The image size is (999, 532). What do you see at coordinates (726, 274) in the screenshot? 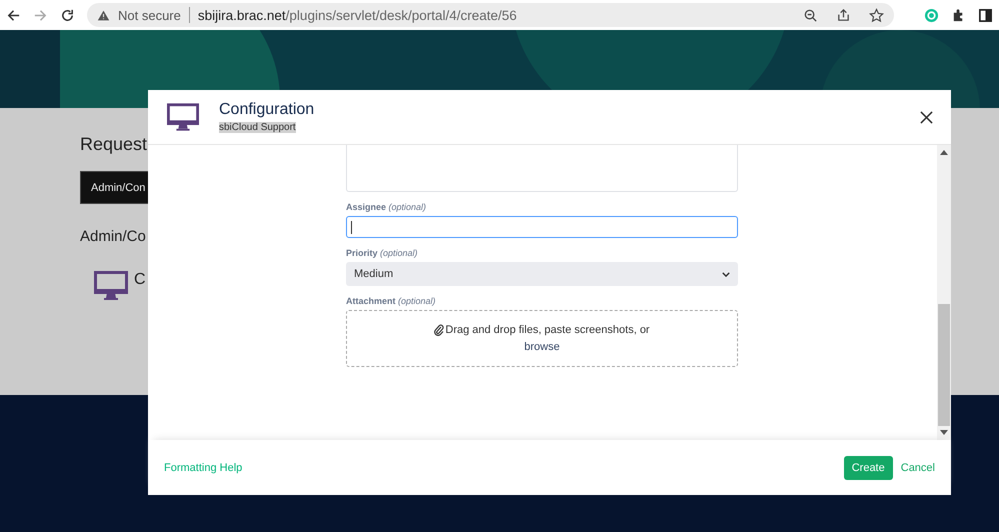
I see `chevron-icon` at bounding box center [726, 274].